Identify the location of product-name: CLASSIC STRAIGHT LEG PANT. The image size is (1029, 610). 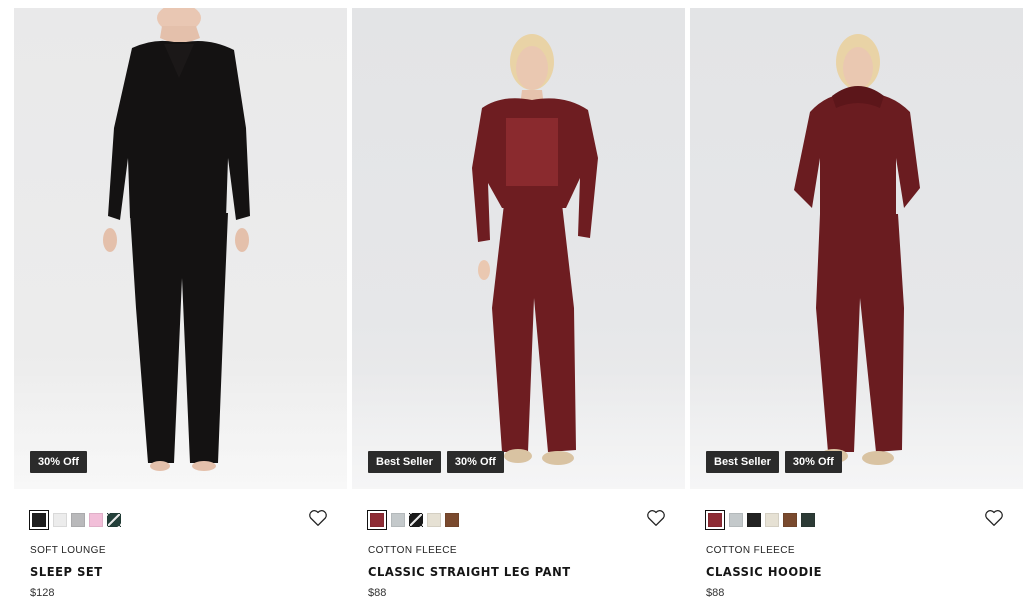
(469, 571).